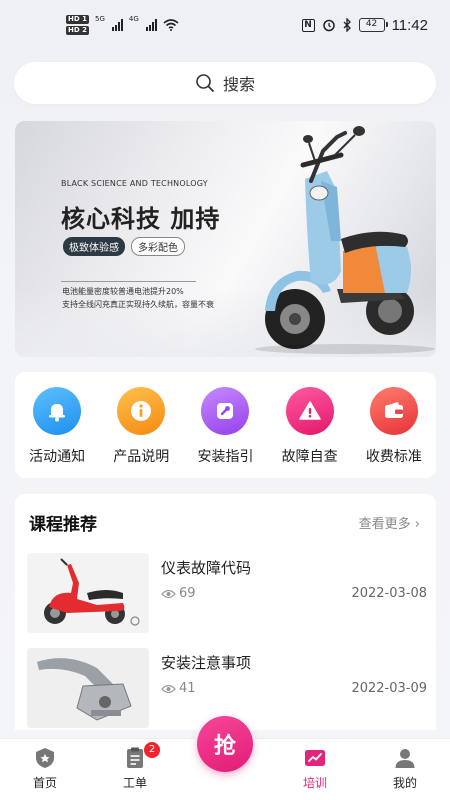 The image size is (450, 800). I want to click on course-date: 2022-03-08, so click(389, 593).